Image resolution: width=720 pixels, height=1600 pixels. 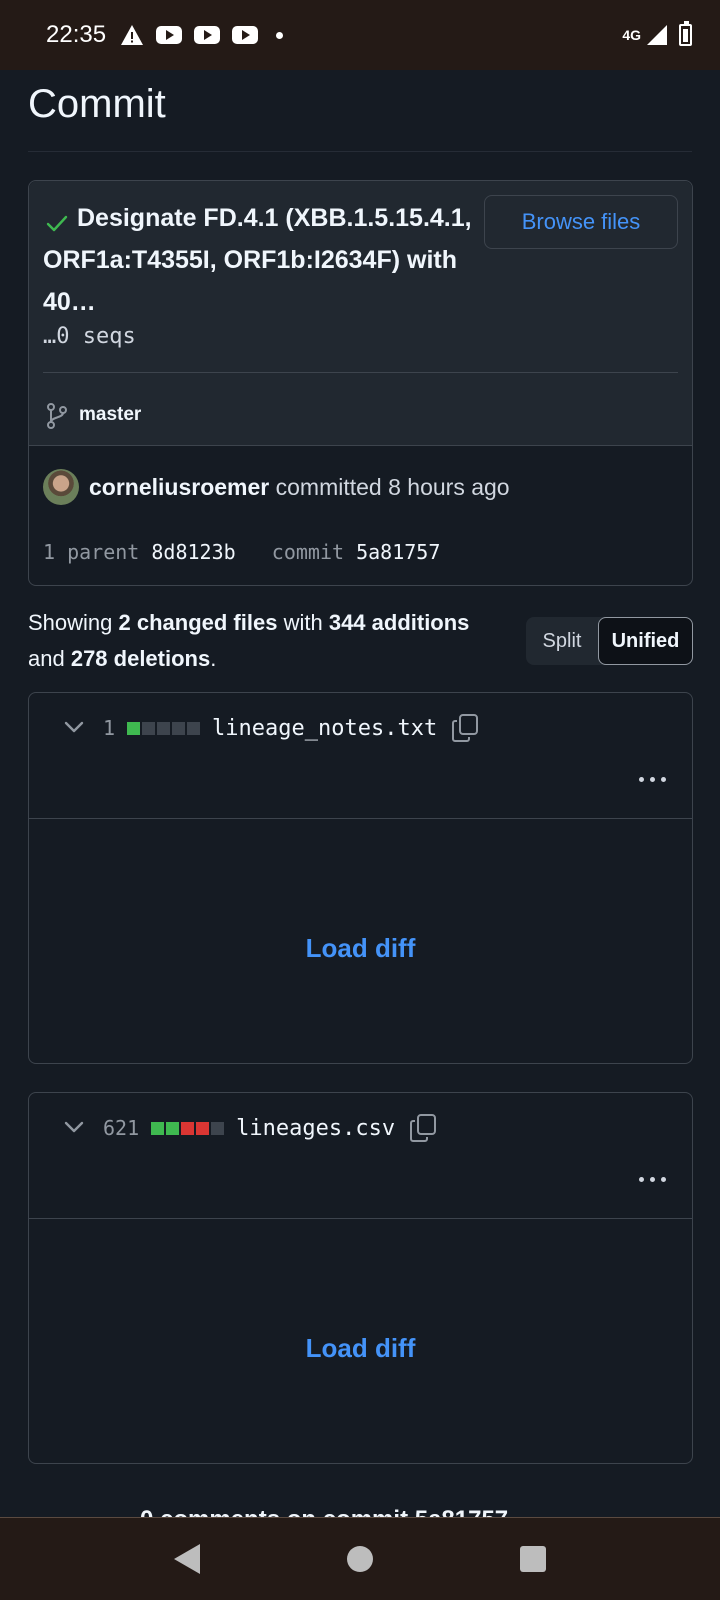 I want to click on system-icons: 4G, so click(x=657, y=33).